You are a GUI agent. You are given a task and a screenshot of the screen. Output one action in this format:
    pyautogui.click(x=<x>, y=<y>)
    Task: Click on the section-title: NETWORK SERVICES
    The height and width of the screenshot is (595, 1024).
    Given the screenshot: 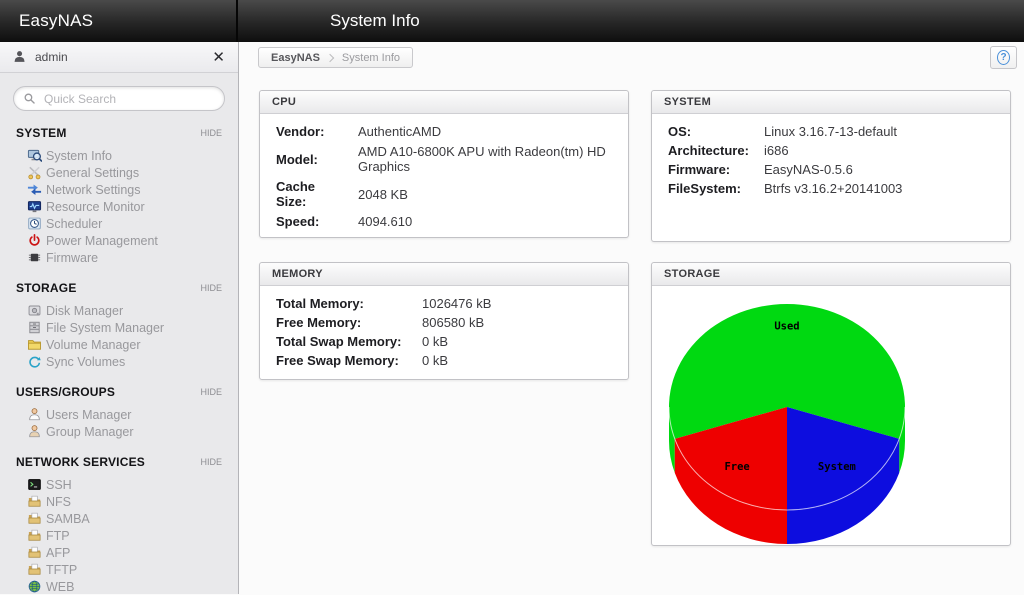 What is the action you would take?
    pyautogui.click(x=80, y=462)
    